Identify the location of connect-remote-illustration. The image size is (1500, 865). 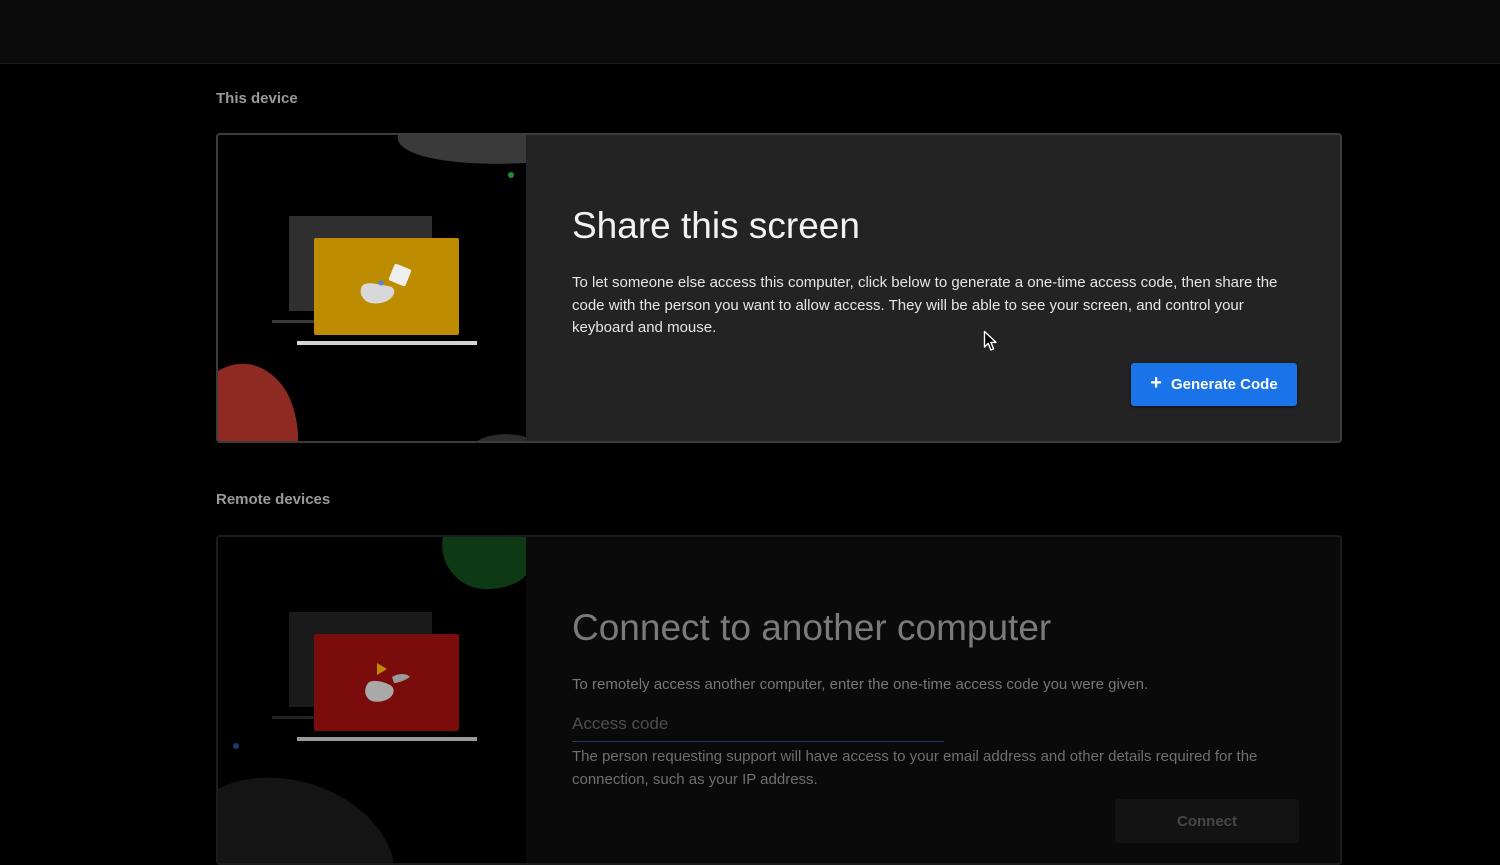
(372, 700).